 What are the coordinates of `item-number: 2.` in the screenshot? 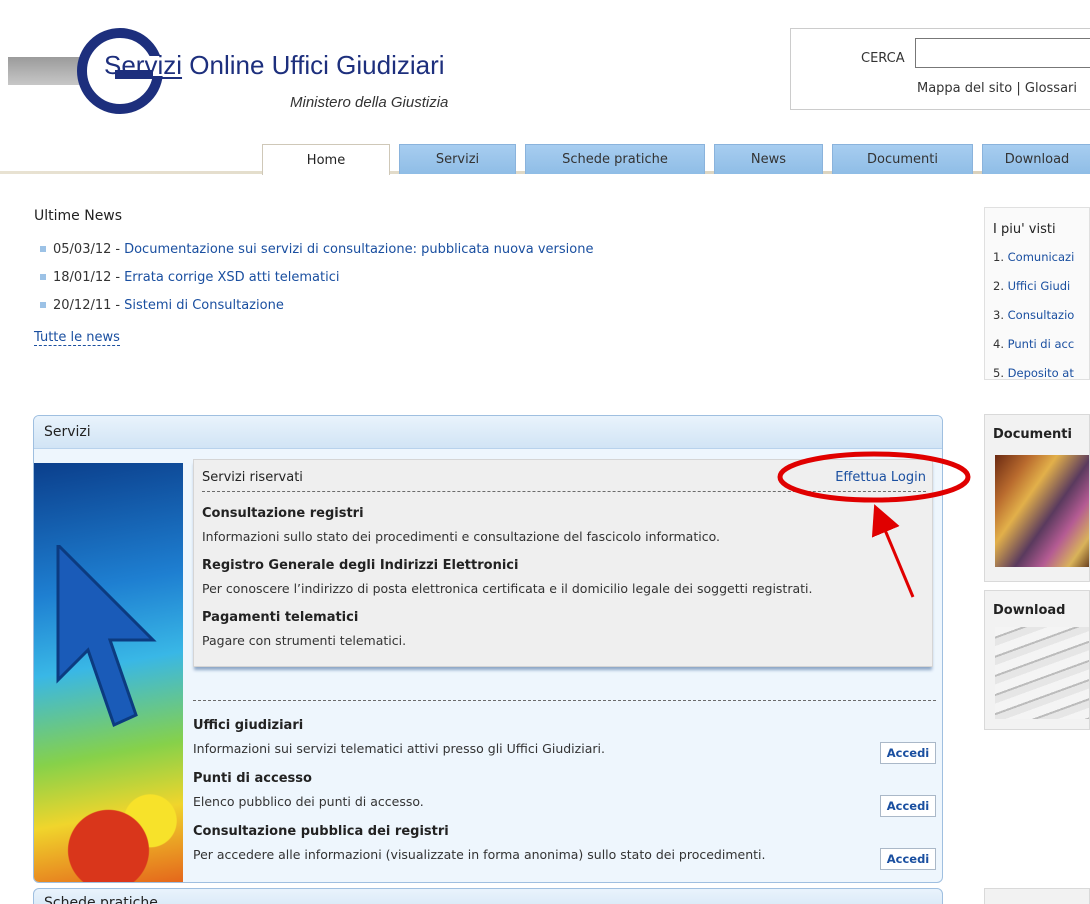 It's located at (998, 286).